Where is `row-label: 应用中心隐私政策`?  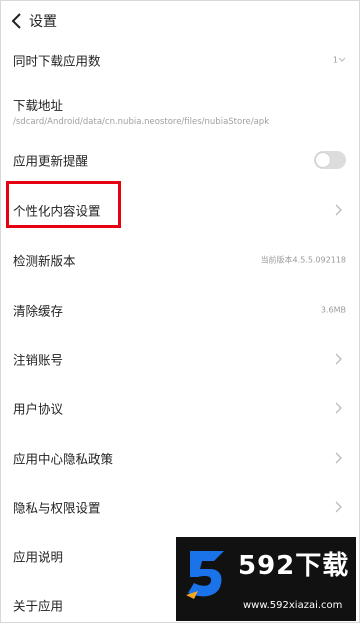
row-label: 应用中心隐私政策 is located at coordinates (63, 459).